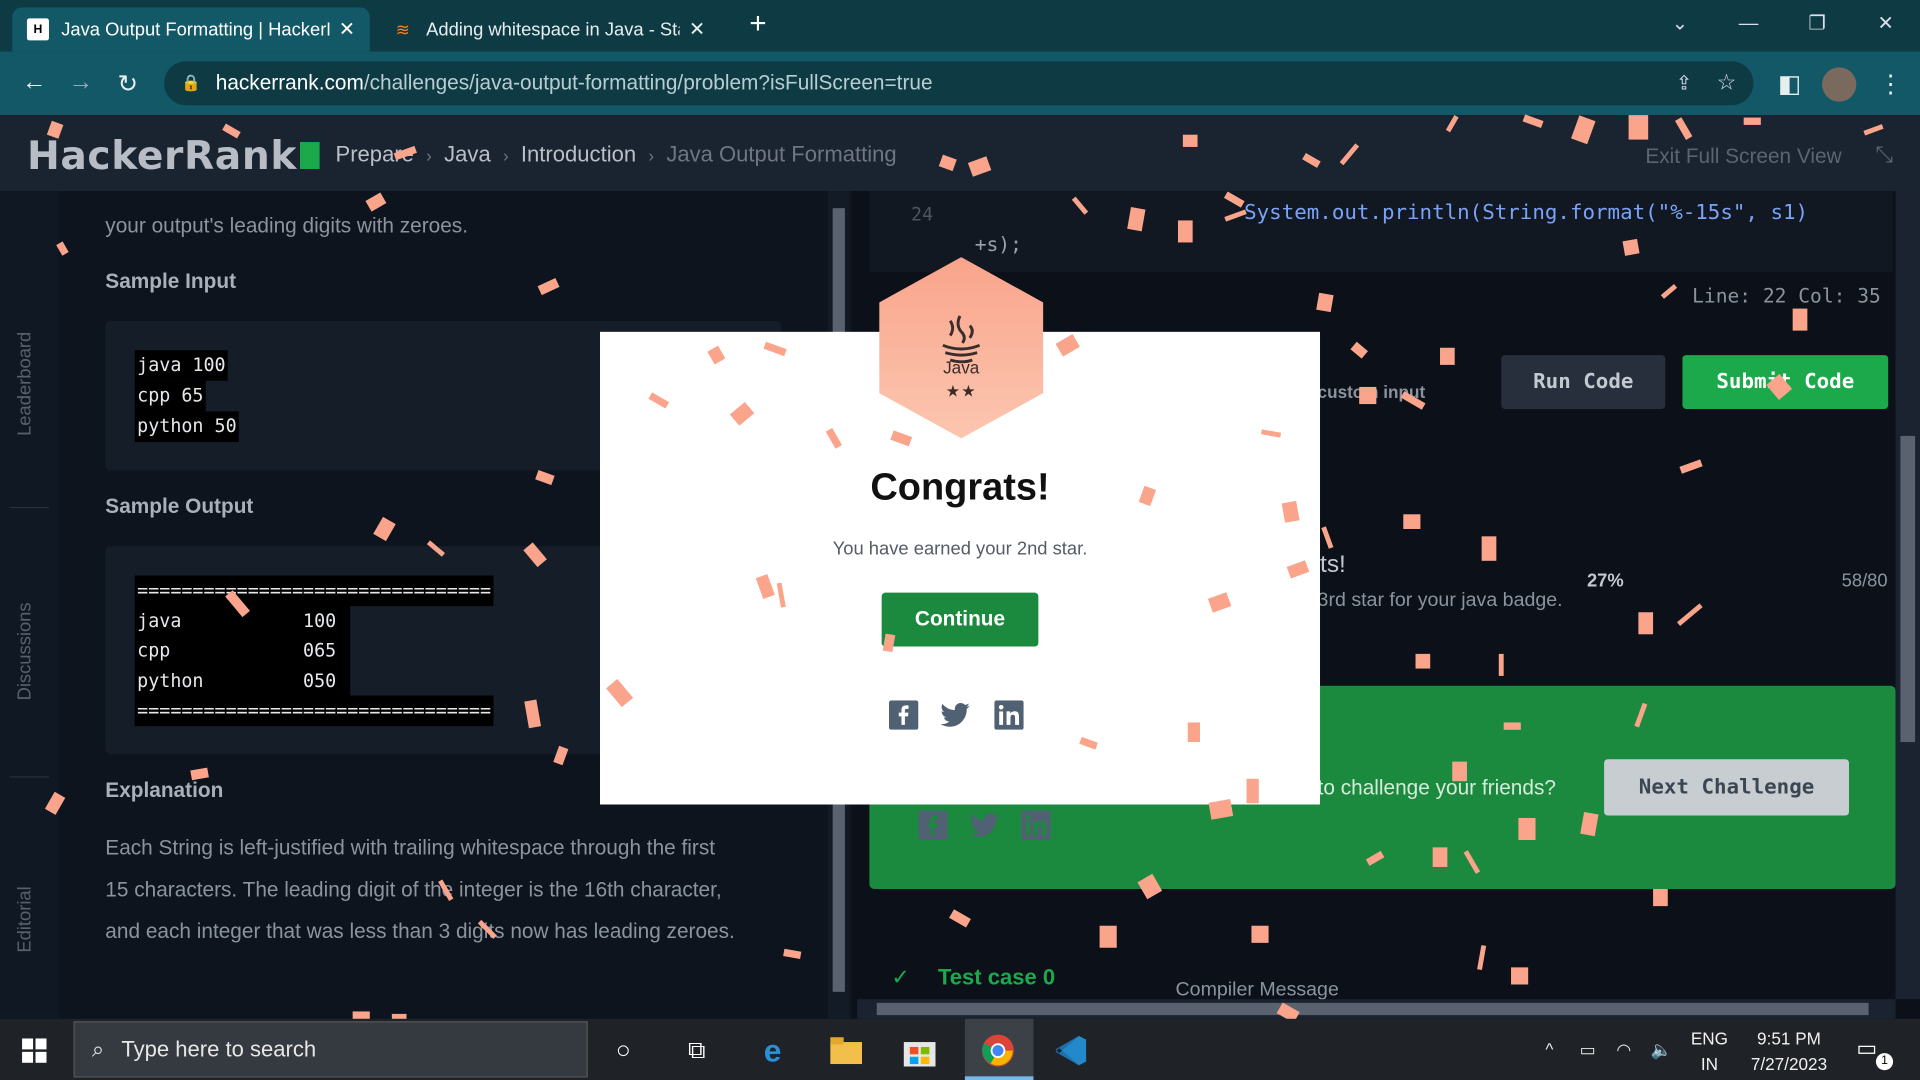 The width and height of the screenshot is (1920, 1080). I want to click on date: 7/27/2023, so click(1789, 1064).